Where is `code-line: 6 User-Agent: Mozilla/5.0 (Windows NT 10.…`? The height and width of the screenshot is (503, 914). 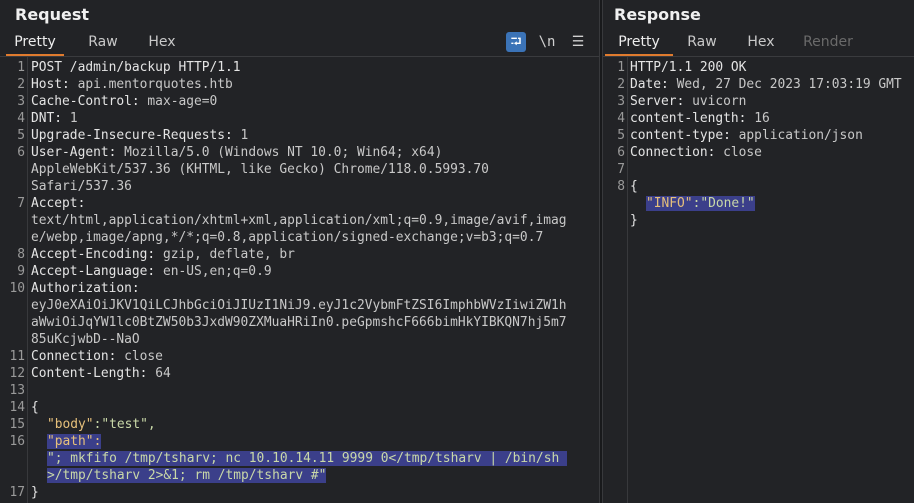 code-line: 6 User-Agent: Mozilla/5.0 (Windows NT 10.… is located at coordinates (299, 152).